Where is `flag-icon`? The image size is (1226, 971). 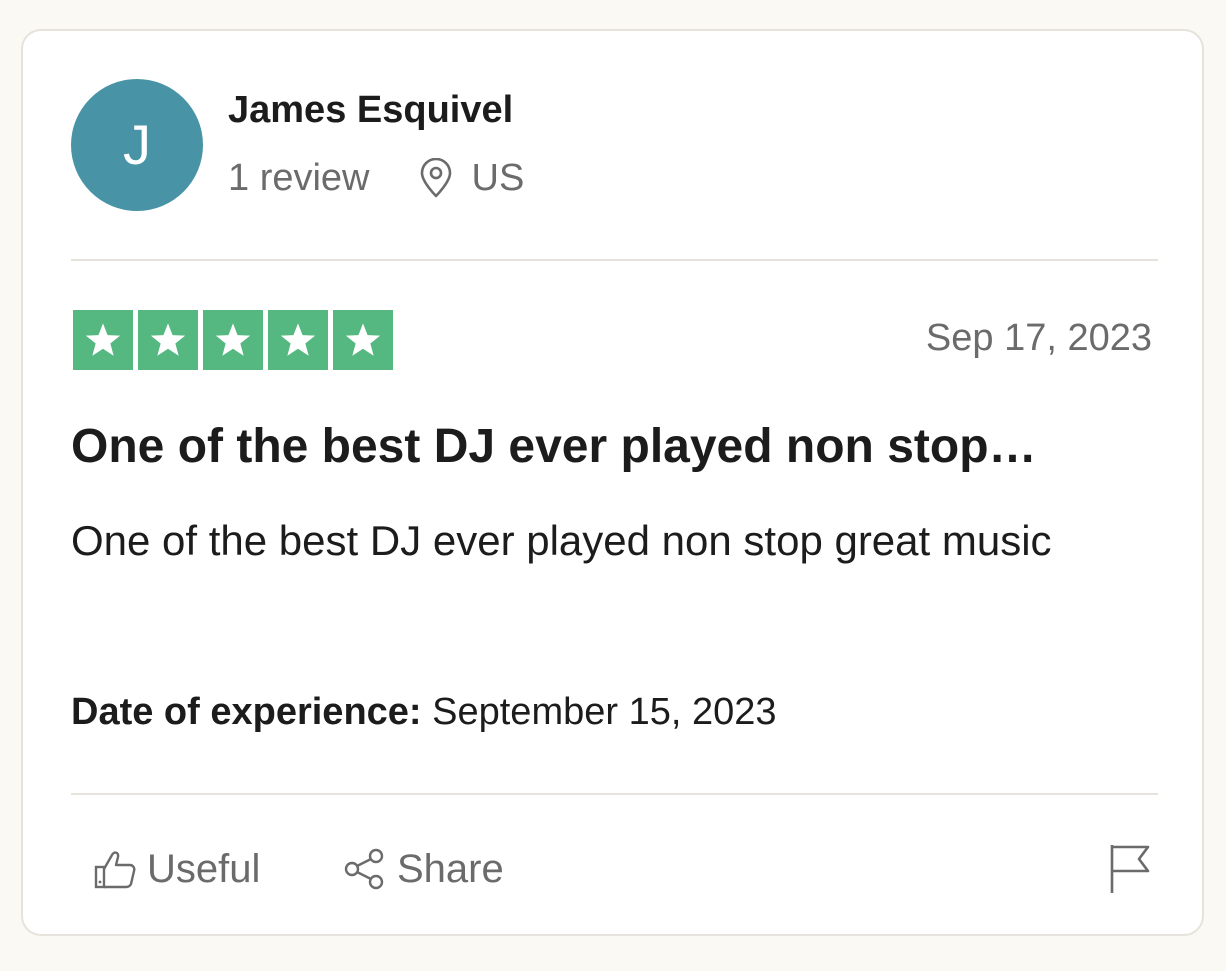
flag-icon is located at coordinates (1130, 869).